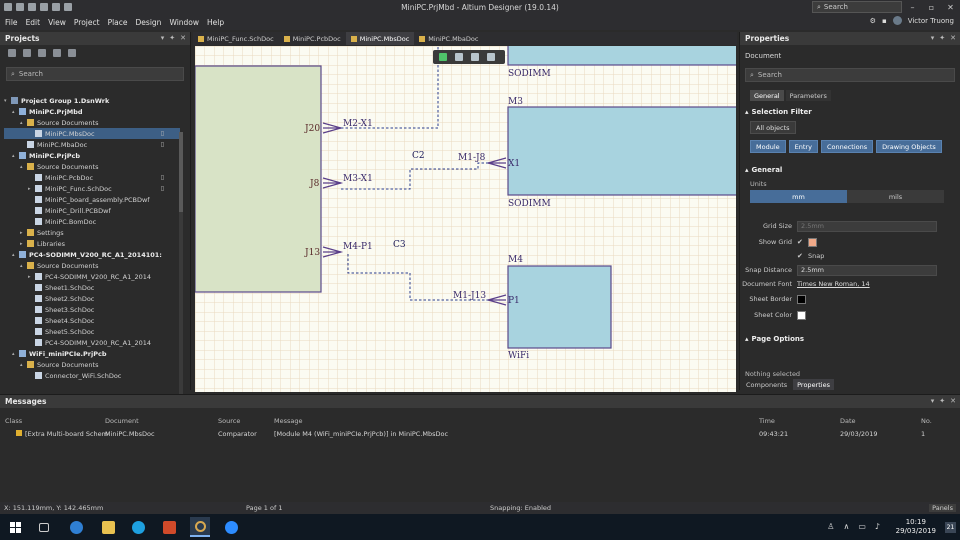 The width and height of the screenshot is (960, 540). Describe the element at coordinates (87, 22) in the screenshot. I see `menu-project: Project` at that location.